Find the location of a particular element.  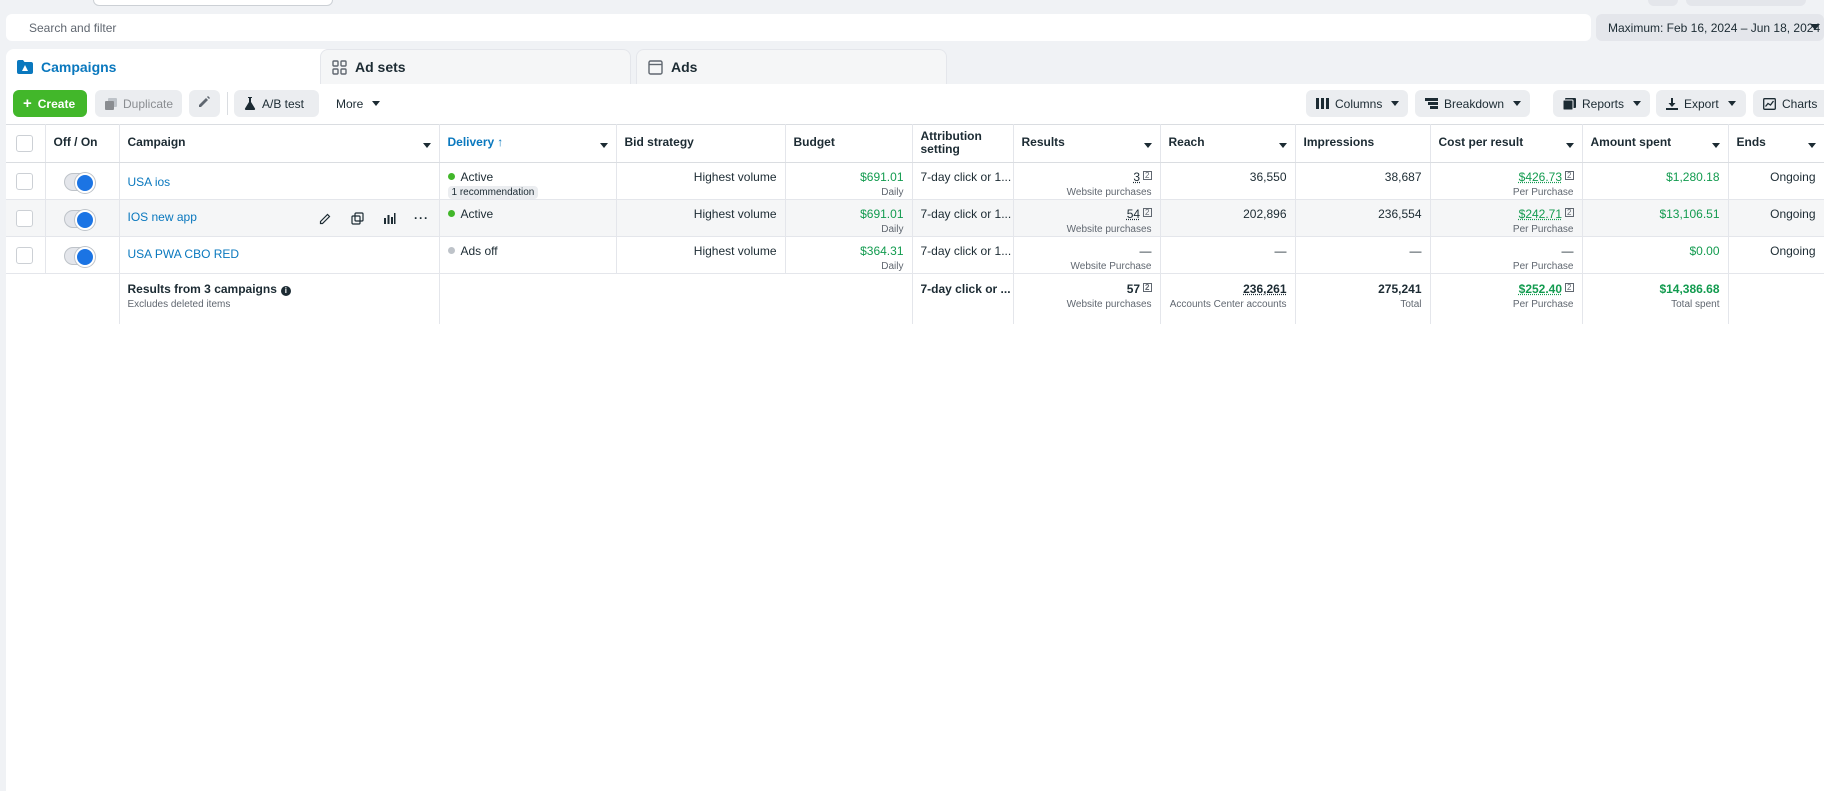

edit-icon is located at coordinates (326, 218).